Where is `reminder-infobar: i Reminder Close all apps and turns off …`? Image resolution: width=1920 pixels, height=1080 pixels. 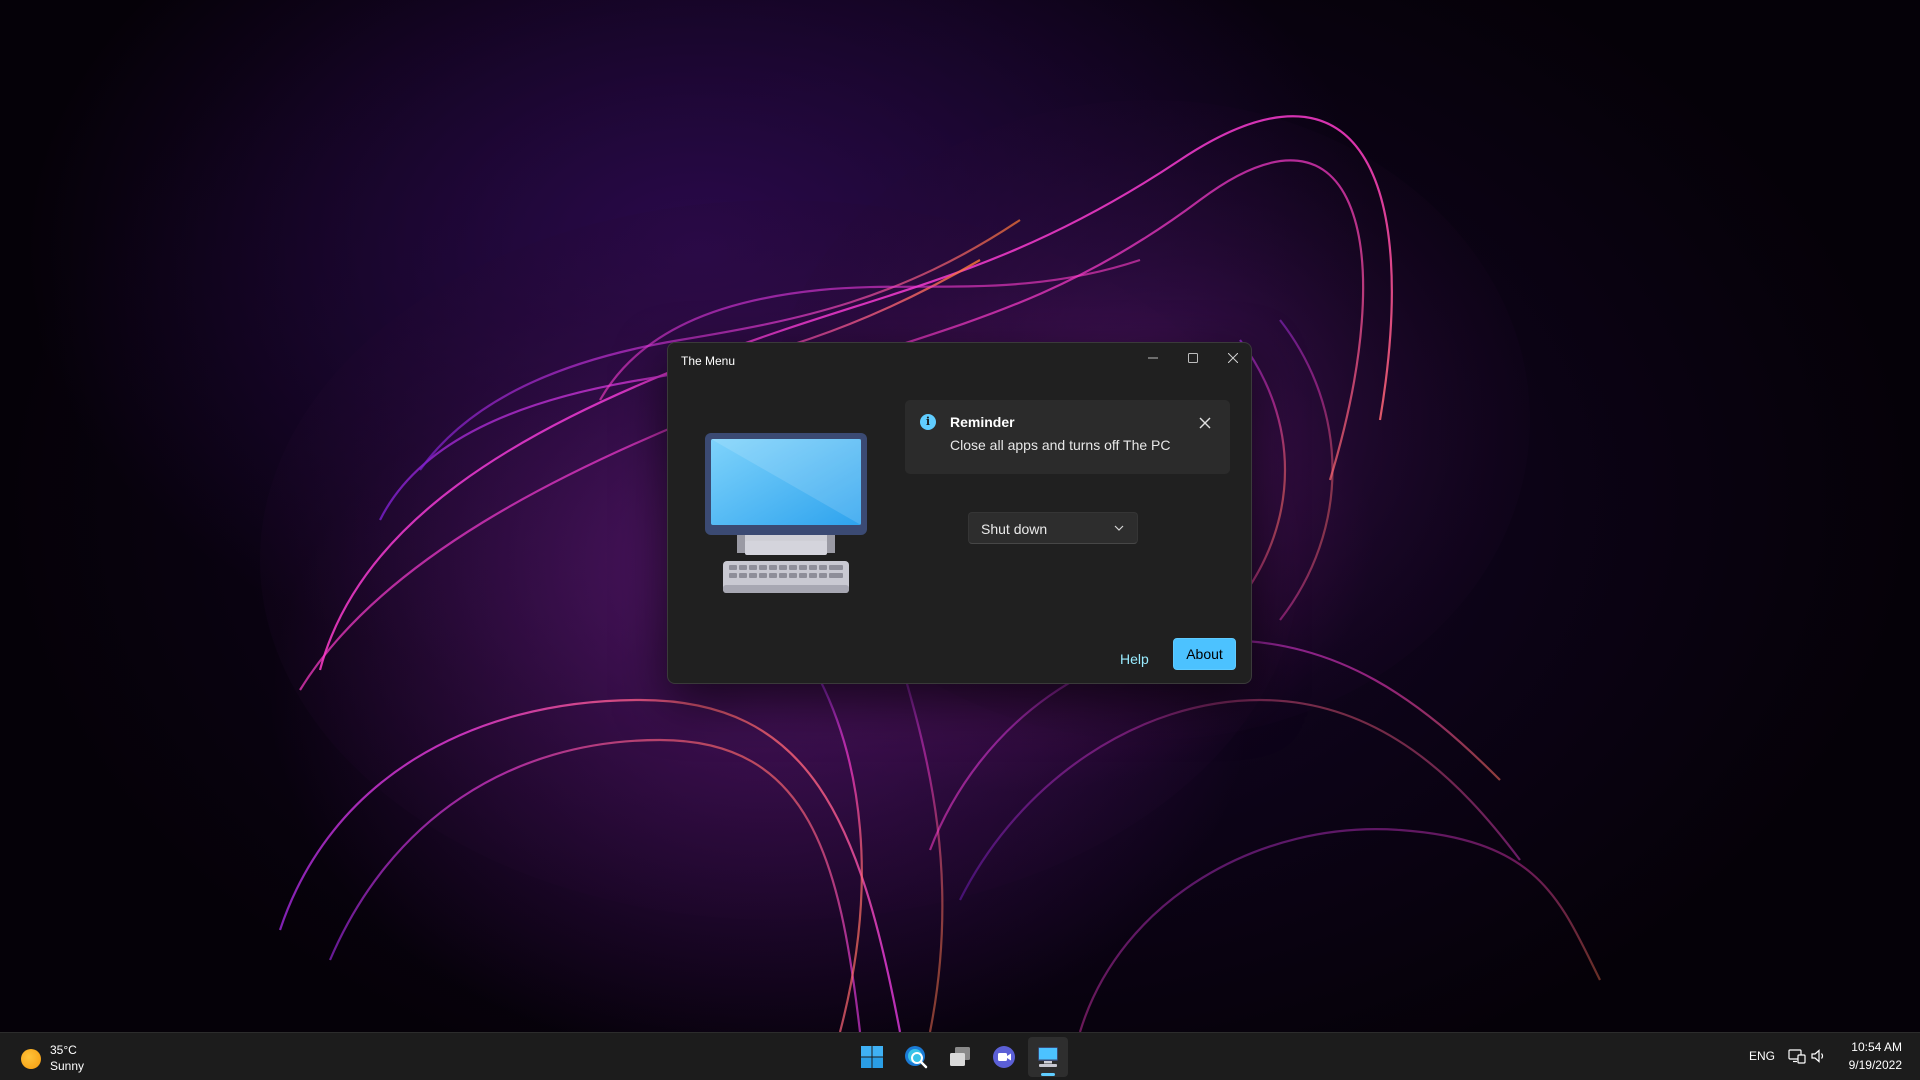 reminder-infobar: i Reminder Close all apps and turns off … is located at coordinates (1067, 437).